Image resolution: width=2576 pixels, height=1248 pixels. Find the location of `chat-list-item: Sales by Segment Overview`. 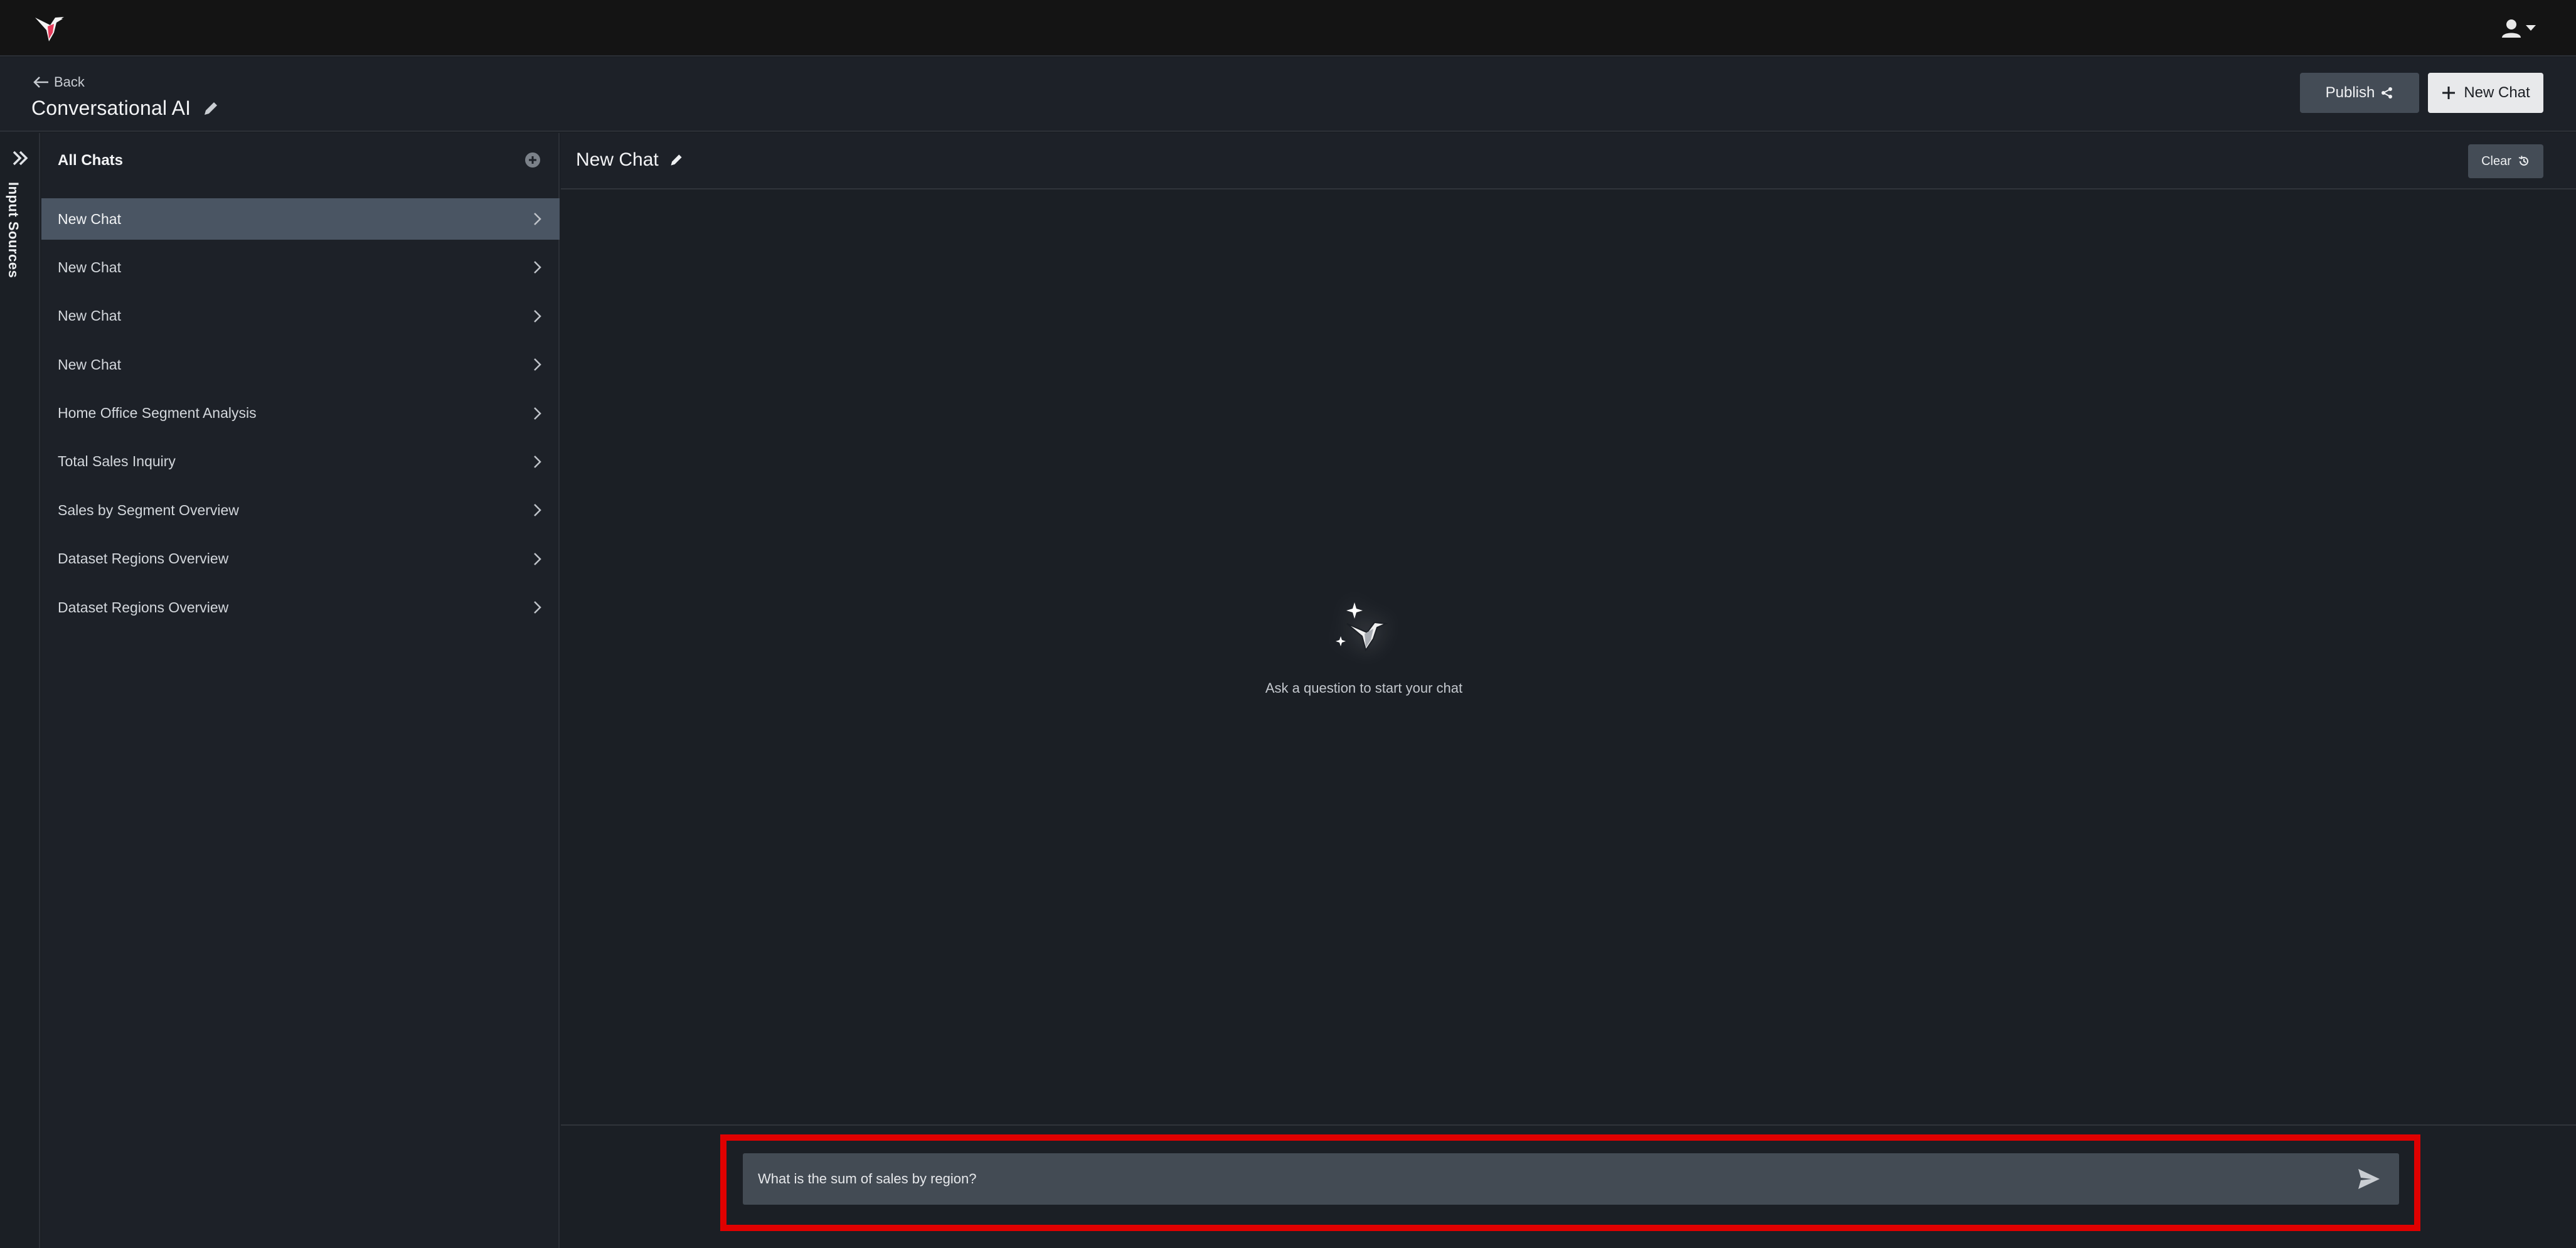

chat-list-item: Sales by Segment Overview is located at coordinates (300, 510).